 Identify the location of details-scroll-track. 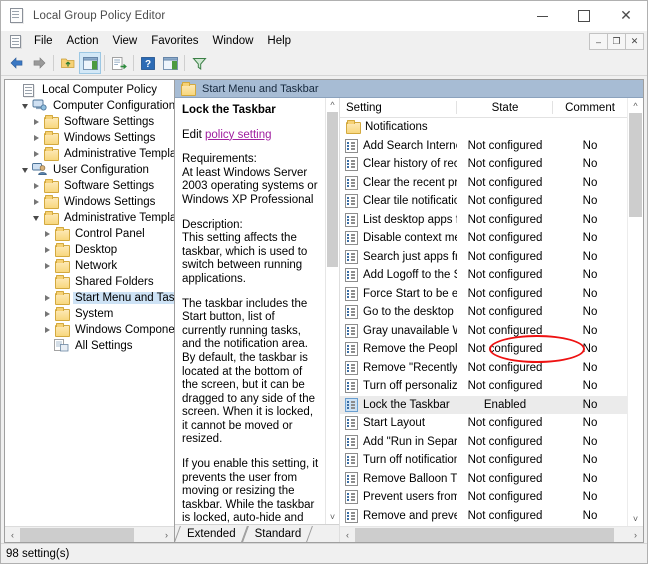
(332, 311).